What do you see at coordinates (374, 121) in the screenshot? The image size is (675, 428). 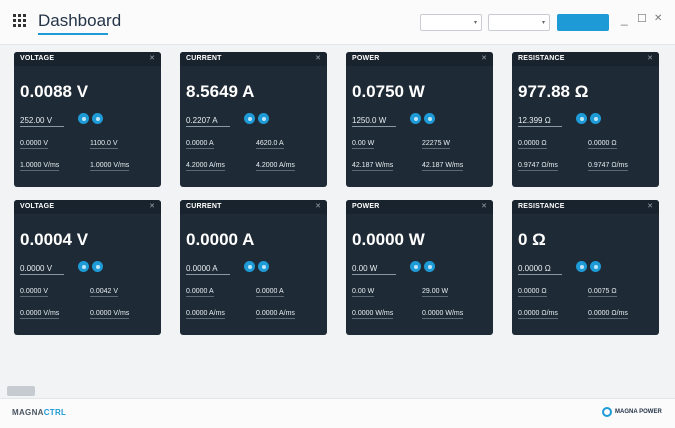 I see `setpoint-field: 1250.0 W` at bounding box center [374, 121].